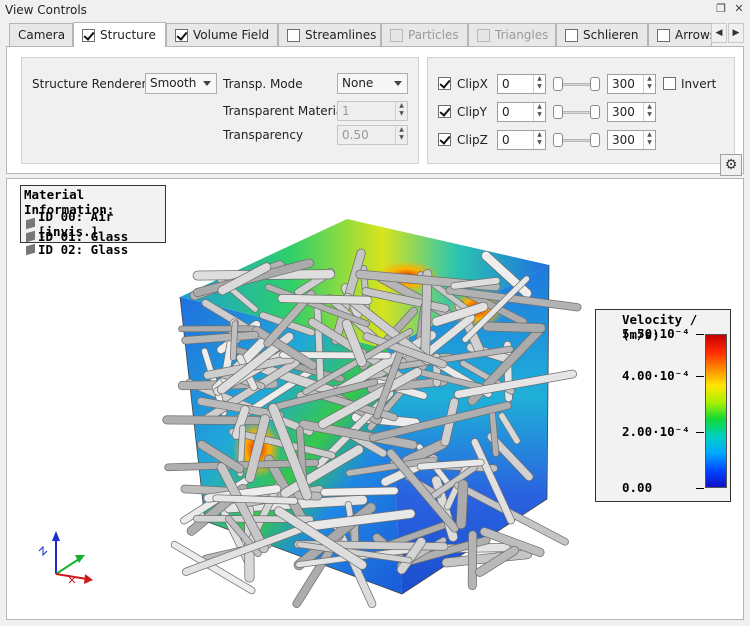 The image size is (750, 626). I want to click on x-arrow-icon, so click(88, 579).